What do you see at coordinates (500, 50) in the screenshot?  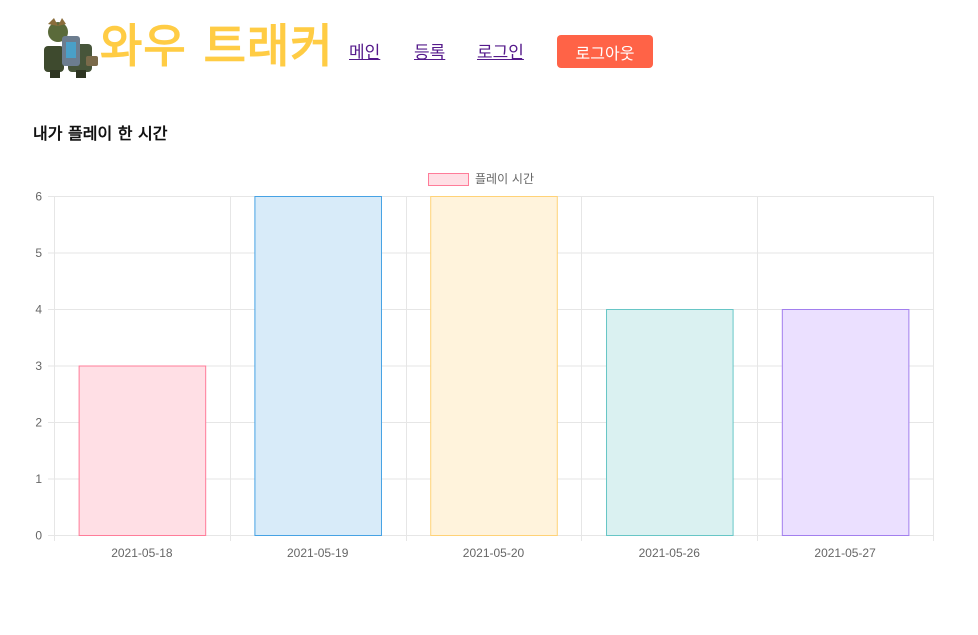 I see `nav-link-login: 로그인` at bounding box center [500, 50].